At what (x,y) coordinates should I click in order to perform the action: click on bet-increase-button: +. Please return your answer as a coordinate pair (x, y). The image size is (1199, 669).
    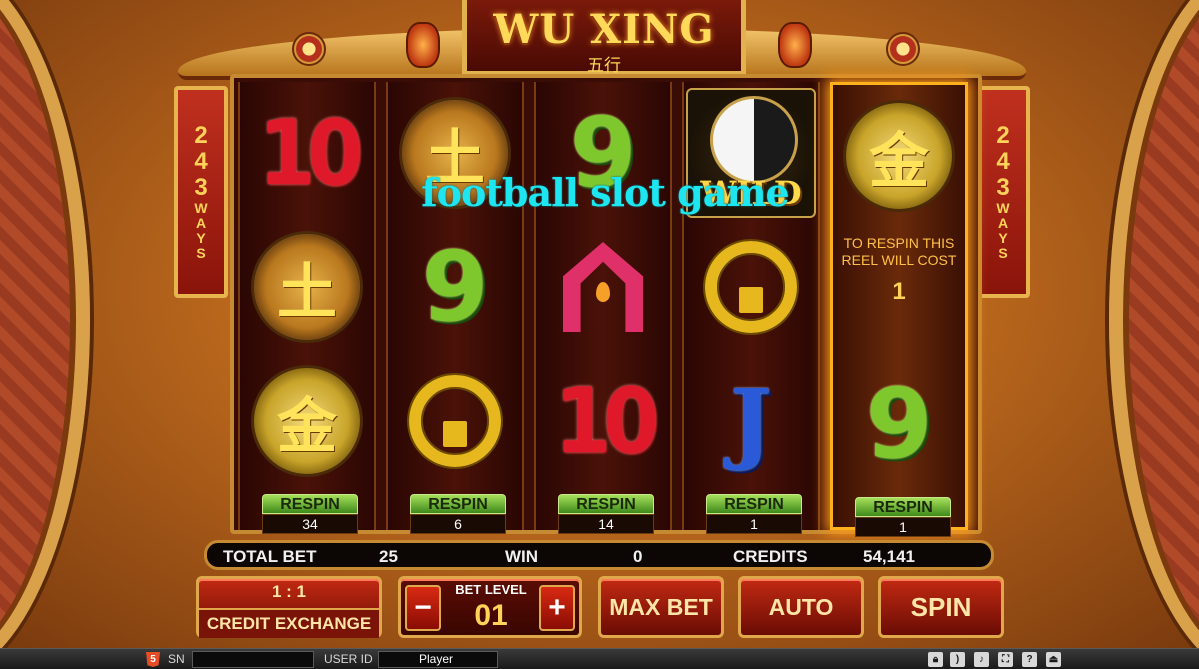
    Looking at the image, I should click on (557, 608).